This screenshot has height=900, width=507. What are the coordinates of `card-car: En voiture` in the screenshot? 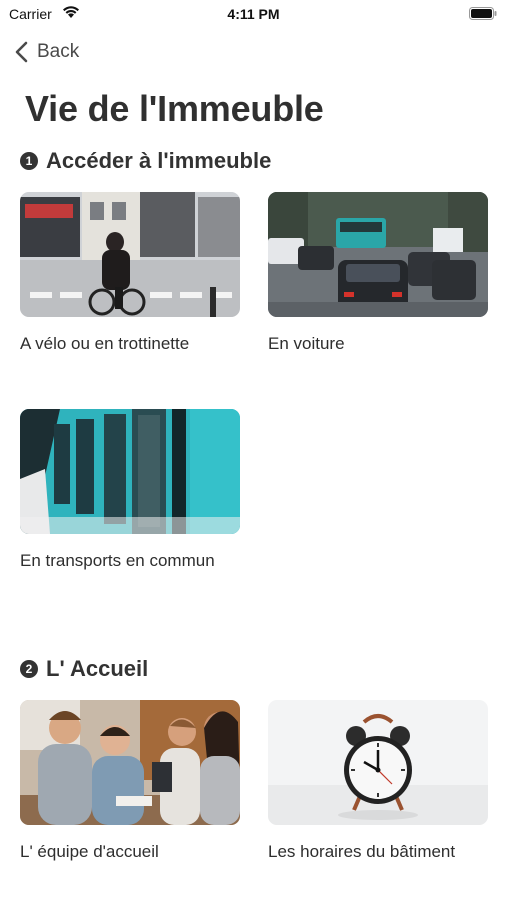 It's located at (378, 273).